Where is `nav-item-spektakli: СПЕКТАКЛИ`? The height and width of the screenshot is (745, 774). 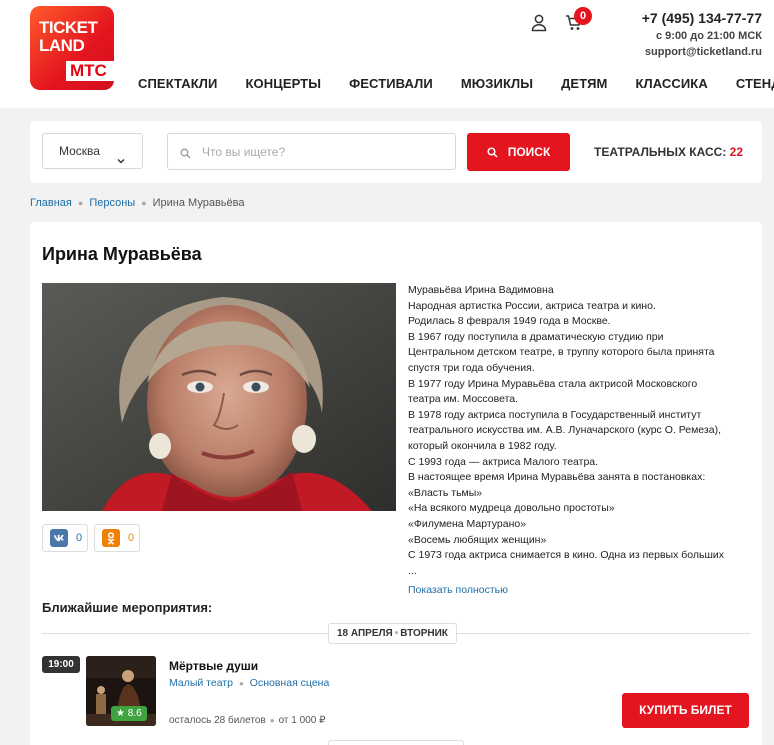
nav-item-spektakli: СПЕКТАКЛИ is located at coordinates (177, 83).